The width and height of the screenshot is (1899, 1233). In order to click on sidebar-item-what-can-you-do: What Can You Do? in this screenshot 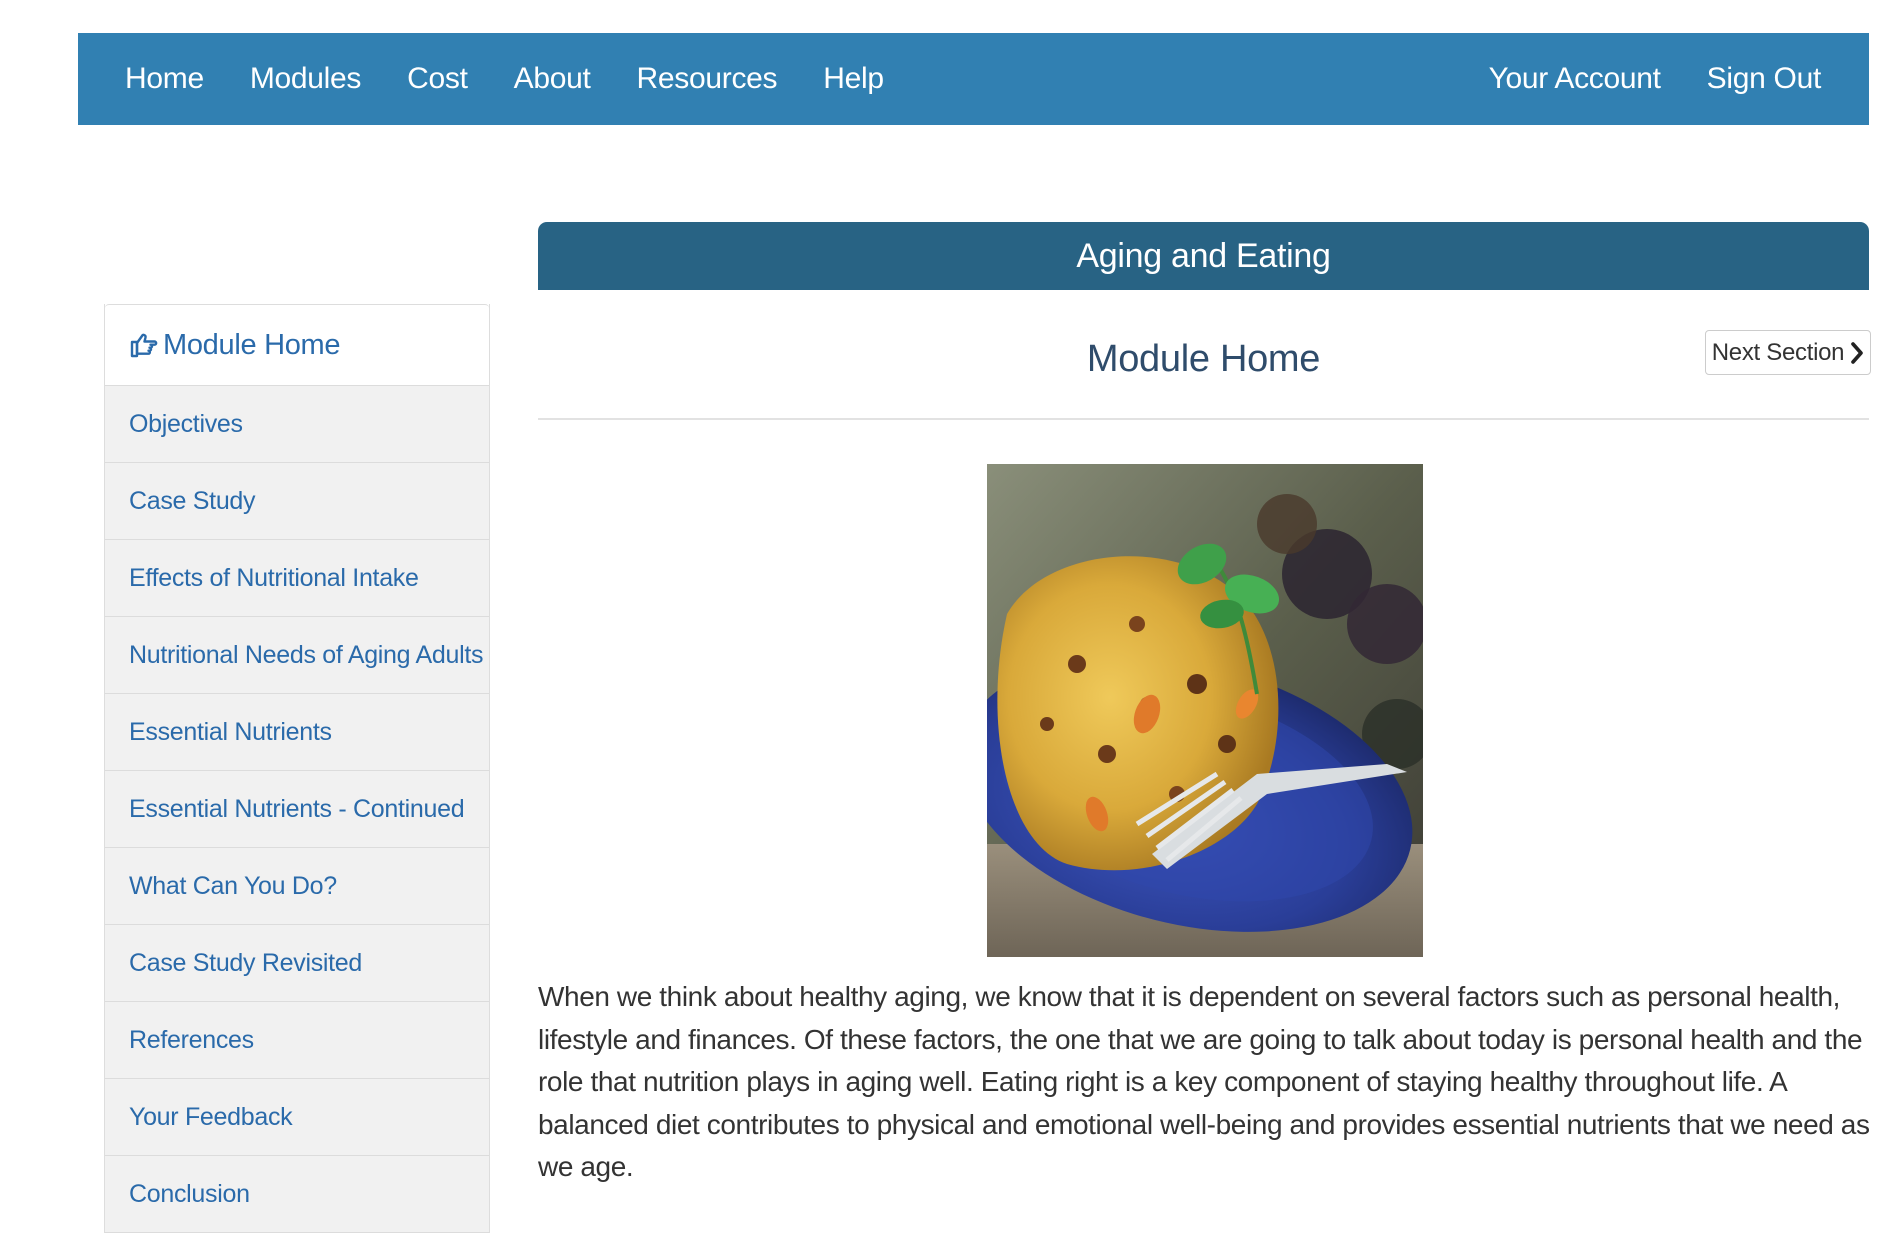, I will do `click(297, 886)`.